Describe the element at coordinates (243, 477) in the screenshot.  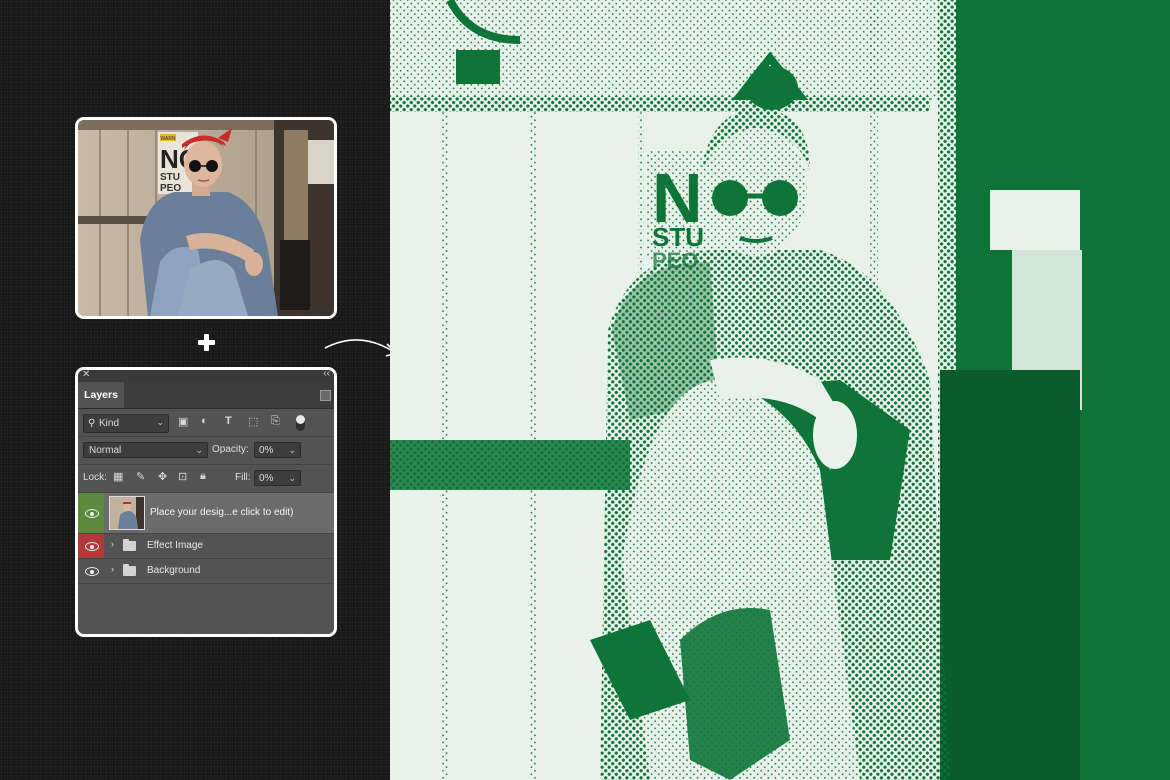
I see `fill-label: Fill:` at that location.